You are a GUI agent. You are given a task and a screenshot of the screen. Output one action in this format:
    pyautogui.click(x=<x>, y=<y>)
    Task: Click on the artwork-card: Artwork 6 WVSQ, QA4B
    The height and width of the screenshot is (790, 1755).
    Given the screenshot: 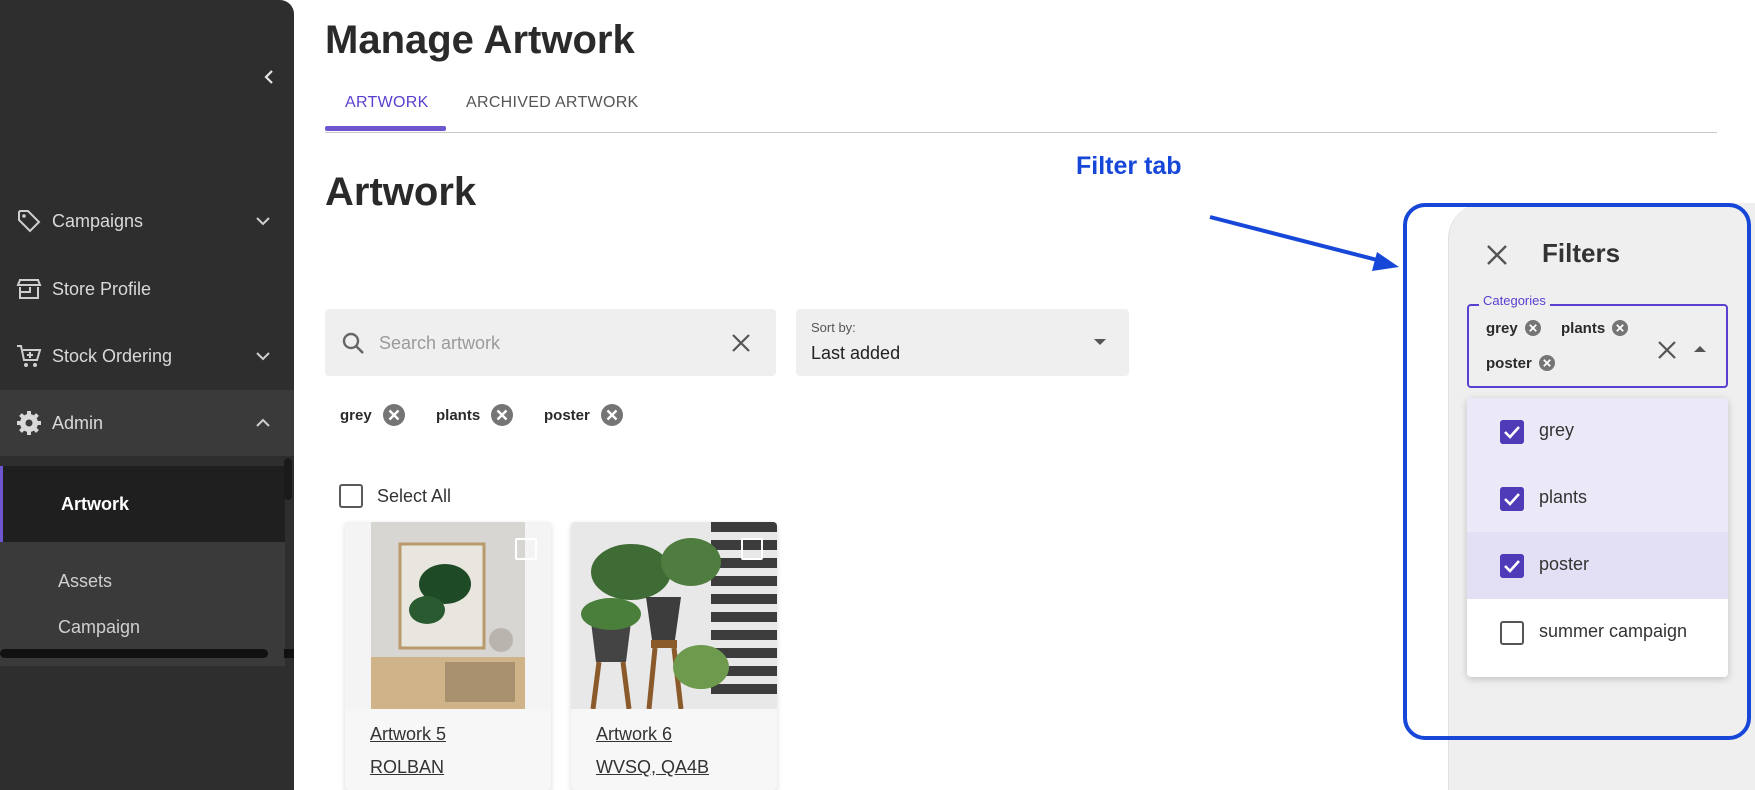 What is the action you would take?
    pyautogui.click(x=674, y=656)
    